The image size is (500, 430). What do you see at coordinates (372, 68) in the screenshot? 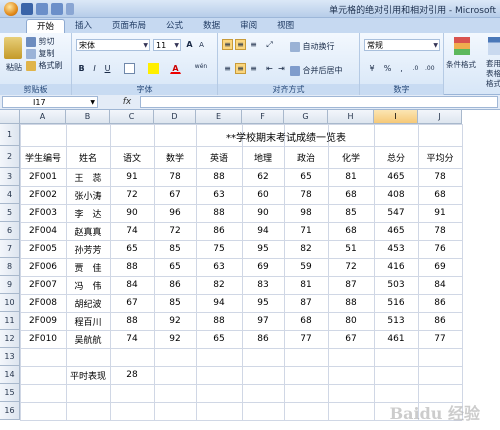
I see `currency-icon: ¥` at bounding box center [372, 68].